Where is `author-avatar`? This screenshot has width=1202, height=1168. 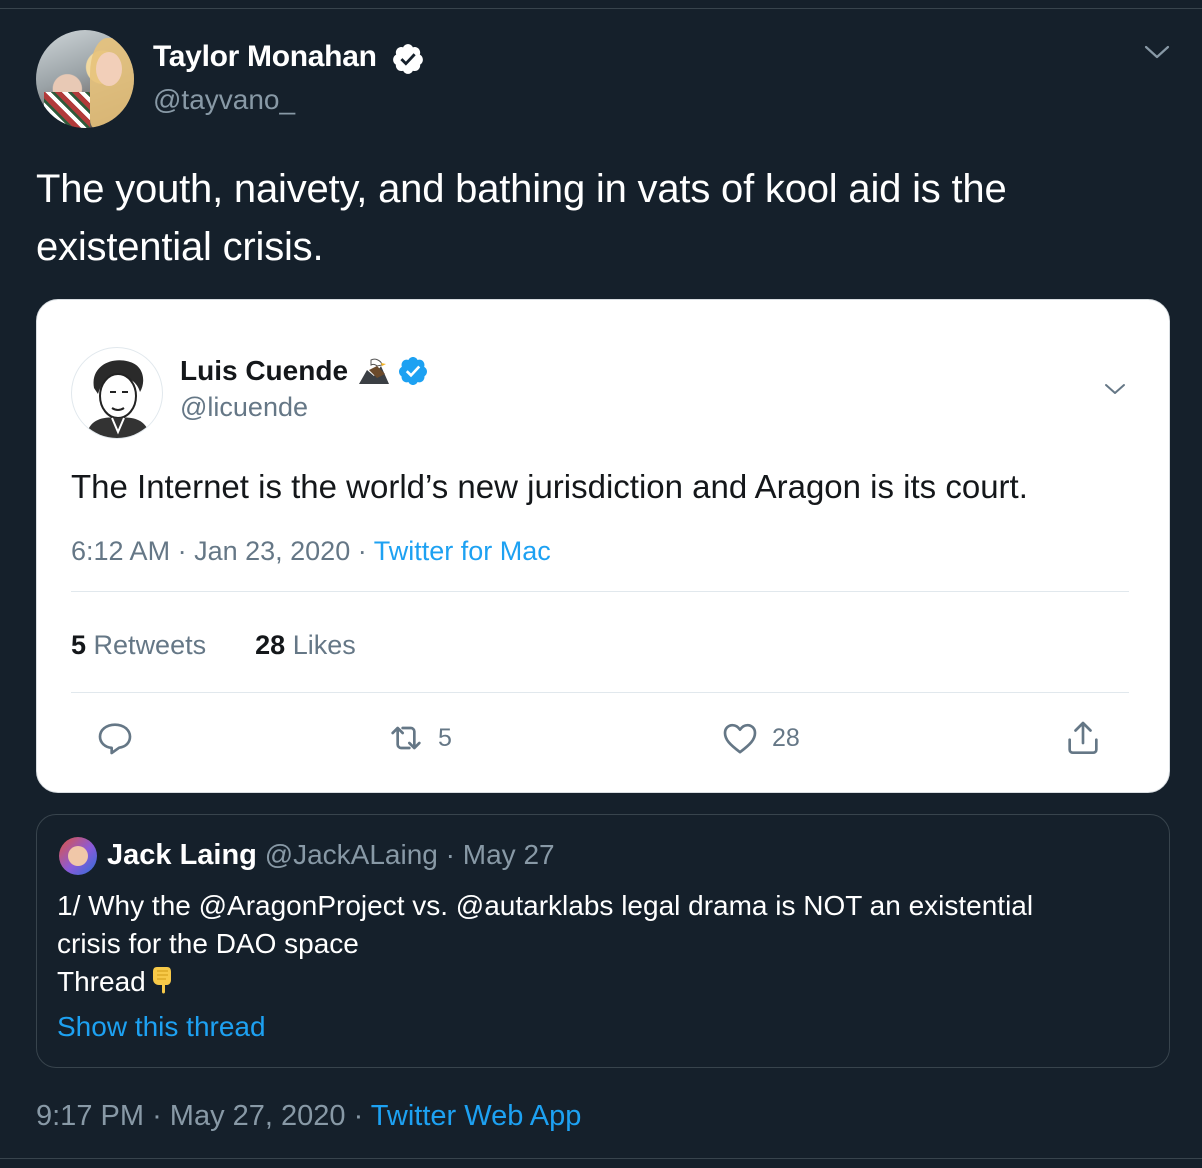
author-avatar is located at coordinates (85, 79).